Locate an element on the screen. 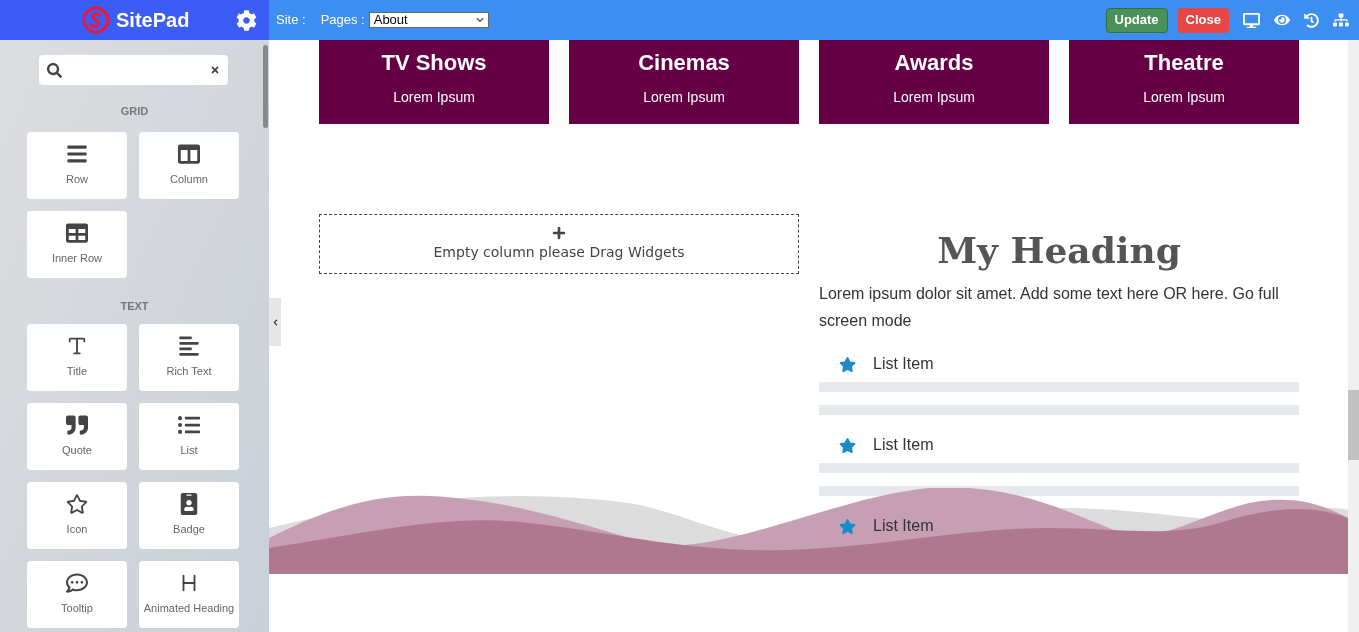 This screenshot has width=1359, height=632. search-field is located at coordinates (133, 70).